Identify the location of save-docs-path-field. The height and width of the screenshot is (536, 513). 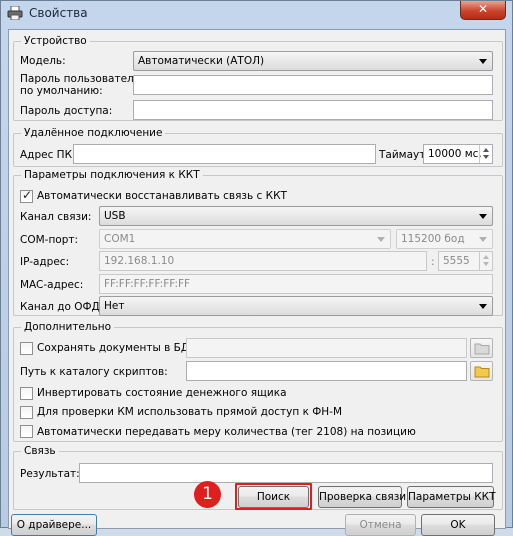
(326, 348).